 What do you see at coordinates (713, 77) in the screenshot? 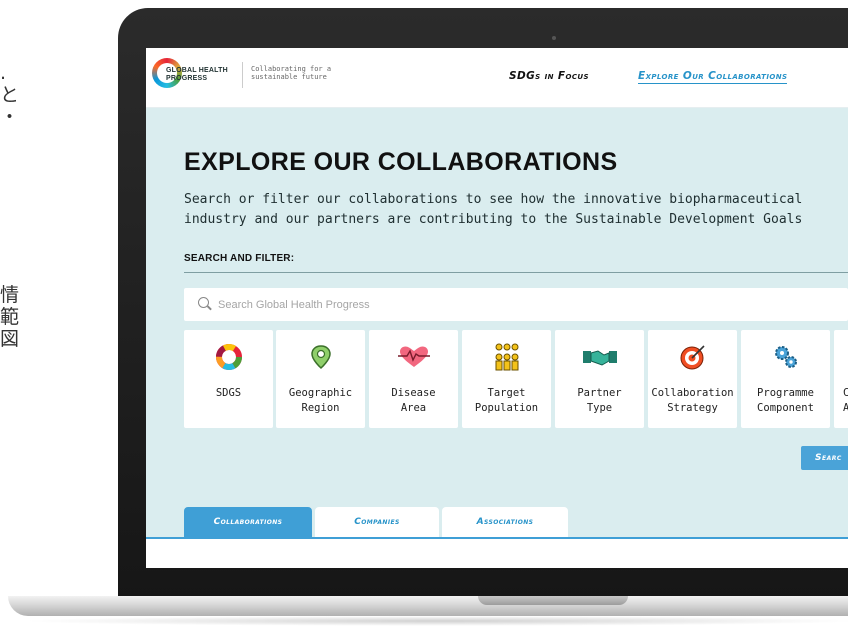
I see `nav-explore-collaborations: Explore Our Collaborations` at bounding box center [713, 77].